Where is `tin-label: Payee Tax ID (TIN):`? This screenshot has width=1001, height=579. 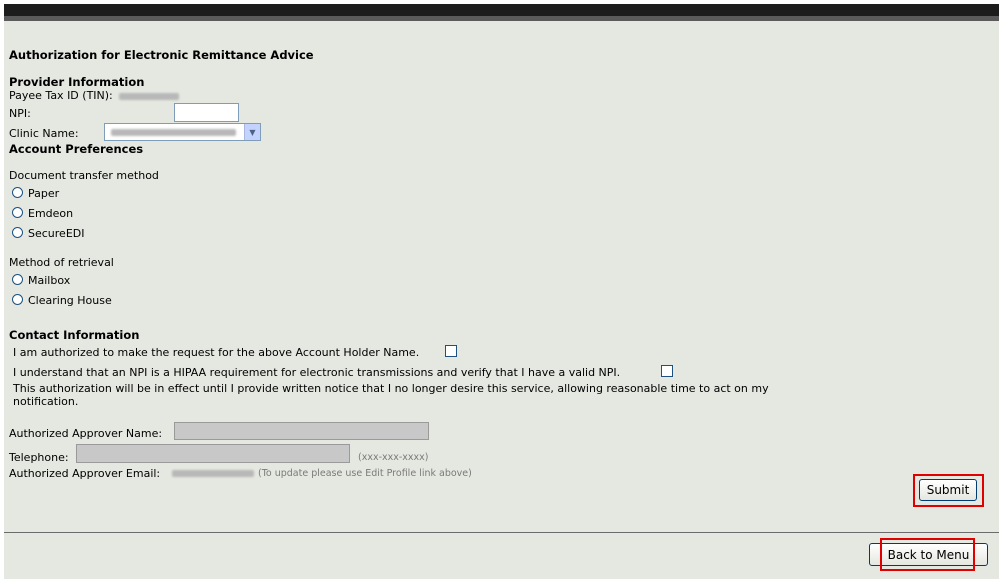 tin-label: Payee Tax ID (TIN): is located at coordinates (94, 95).